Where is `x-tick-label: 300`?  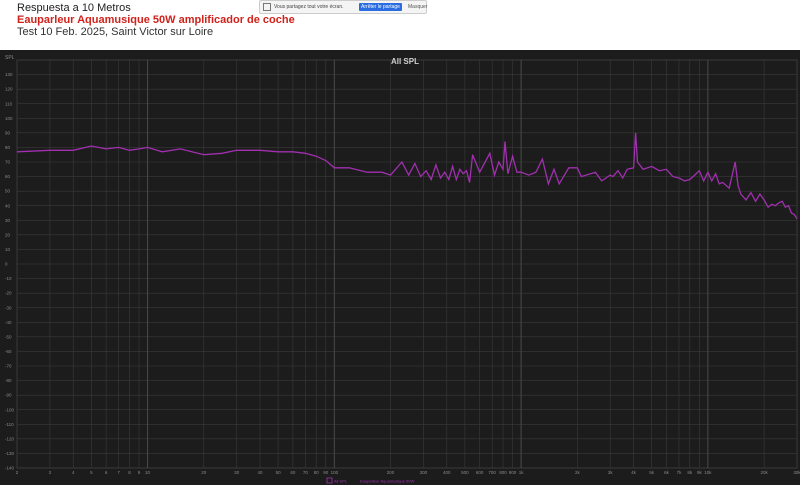
x-tick-label: 300 is located at coordinates (424, 472).